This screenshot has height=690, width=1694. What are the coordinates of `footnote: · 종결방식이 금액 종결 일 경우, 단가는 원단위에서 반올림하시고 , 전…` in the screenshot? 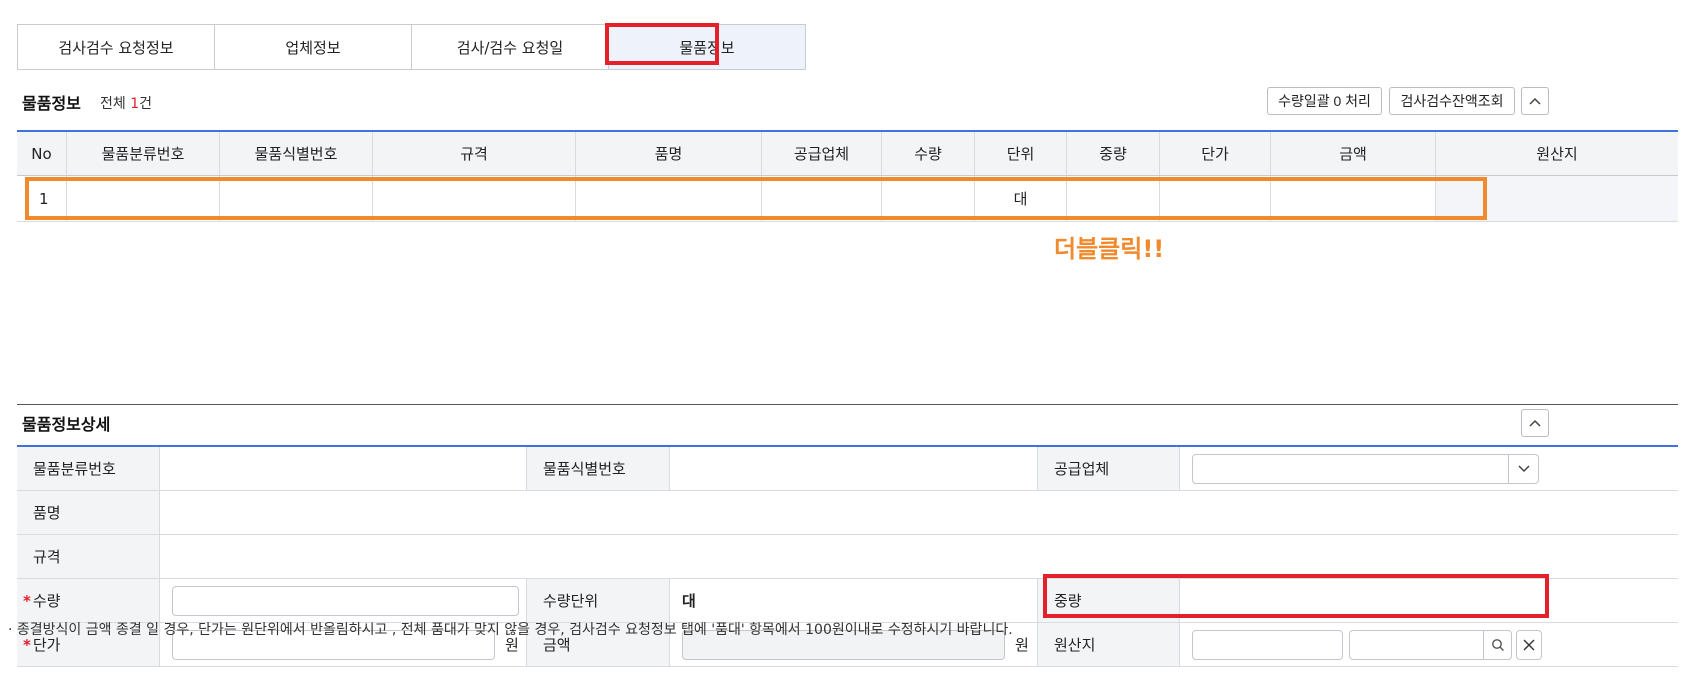 It's located at (510, 630).